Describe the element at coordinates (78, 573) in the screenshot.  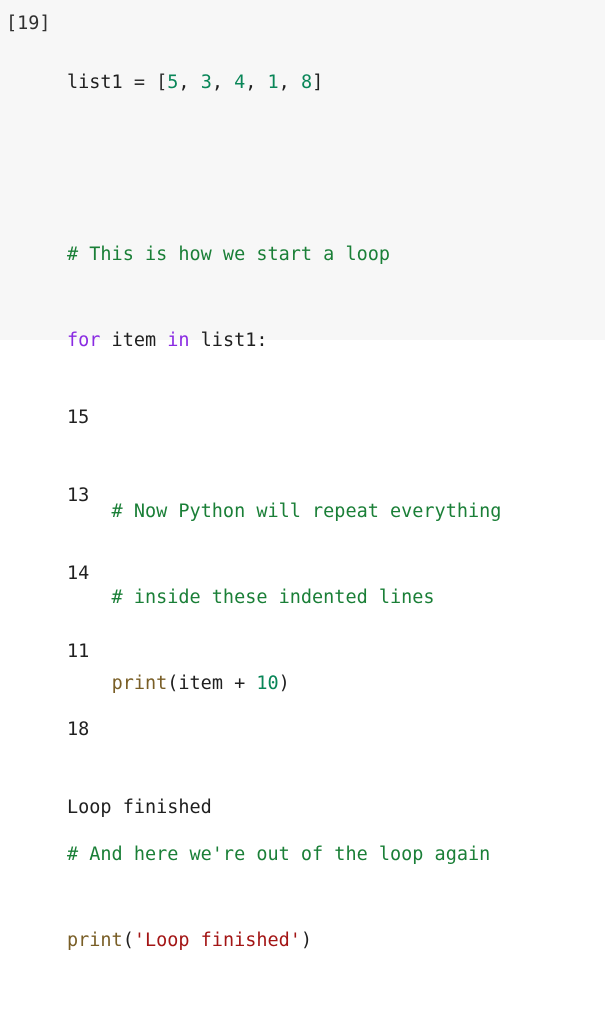
I see `output-line: 14` at that location.